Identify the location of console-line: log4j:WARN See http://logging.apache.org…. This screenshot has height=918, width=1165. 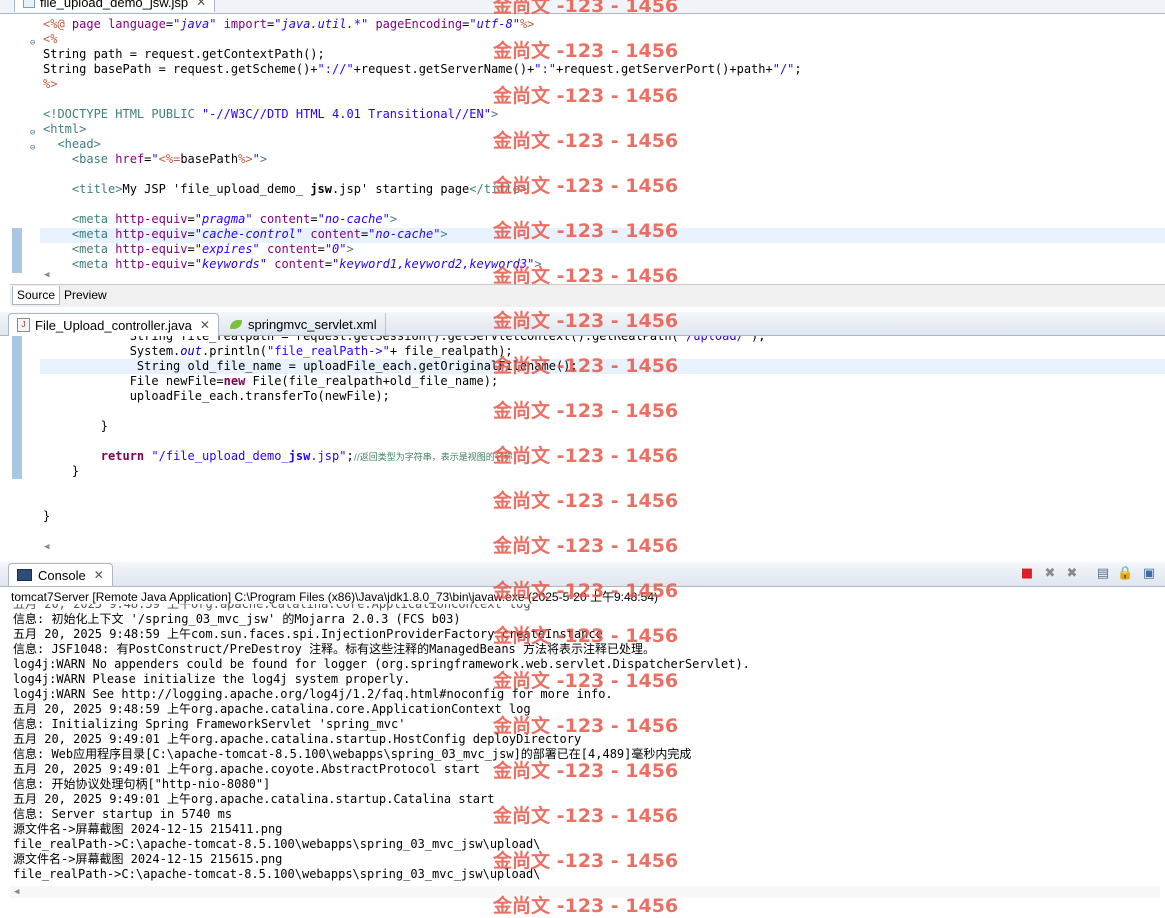
(313, 694).